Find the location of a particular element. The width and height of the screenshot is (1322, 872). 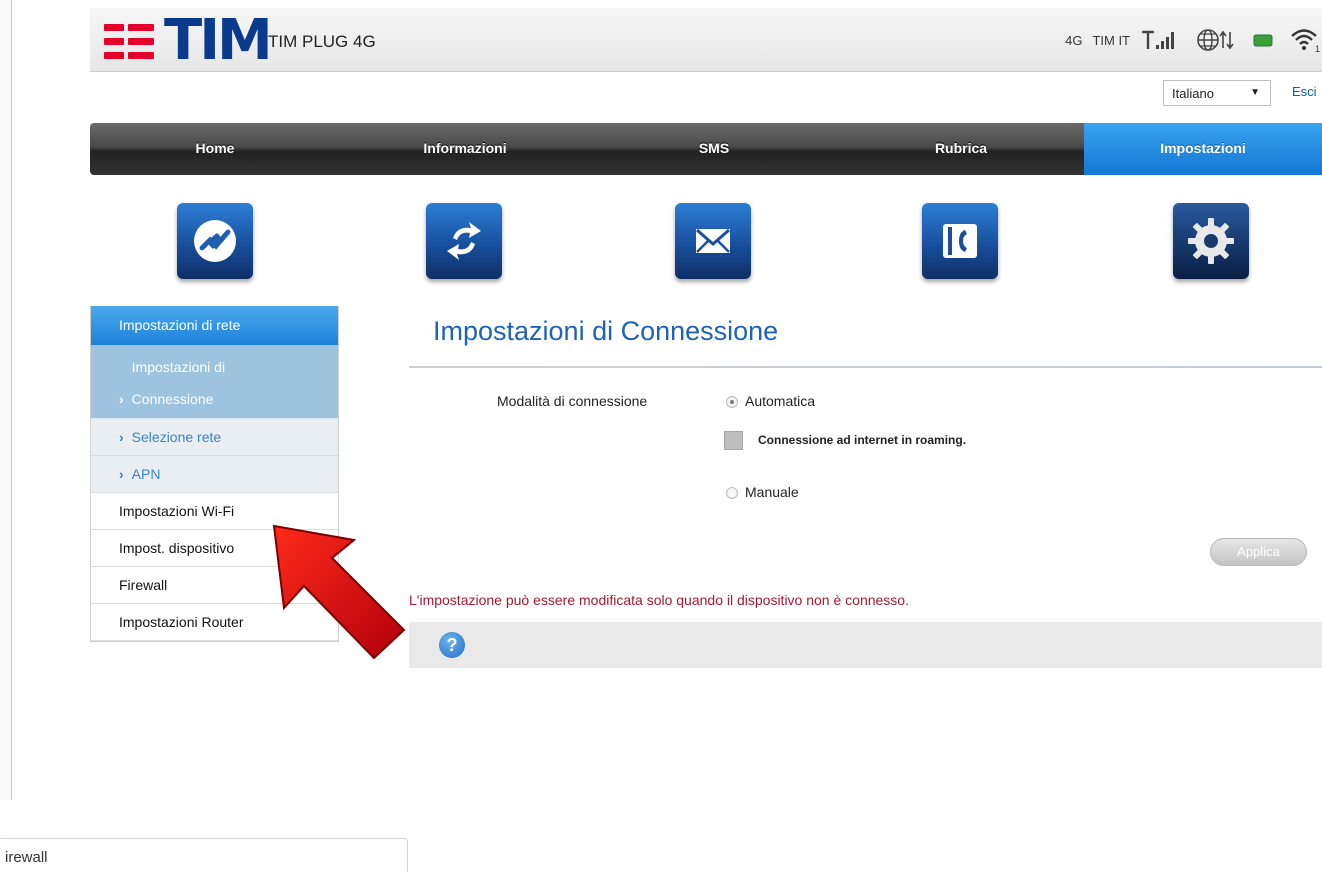

tab-sms: SMS is located at coordinates (714, 149).